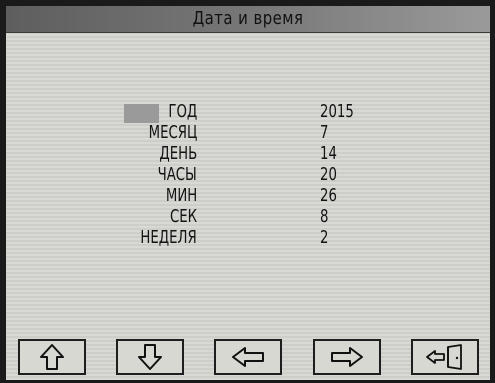  I want to click on exit-button, so click(445, 357).